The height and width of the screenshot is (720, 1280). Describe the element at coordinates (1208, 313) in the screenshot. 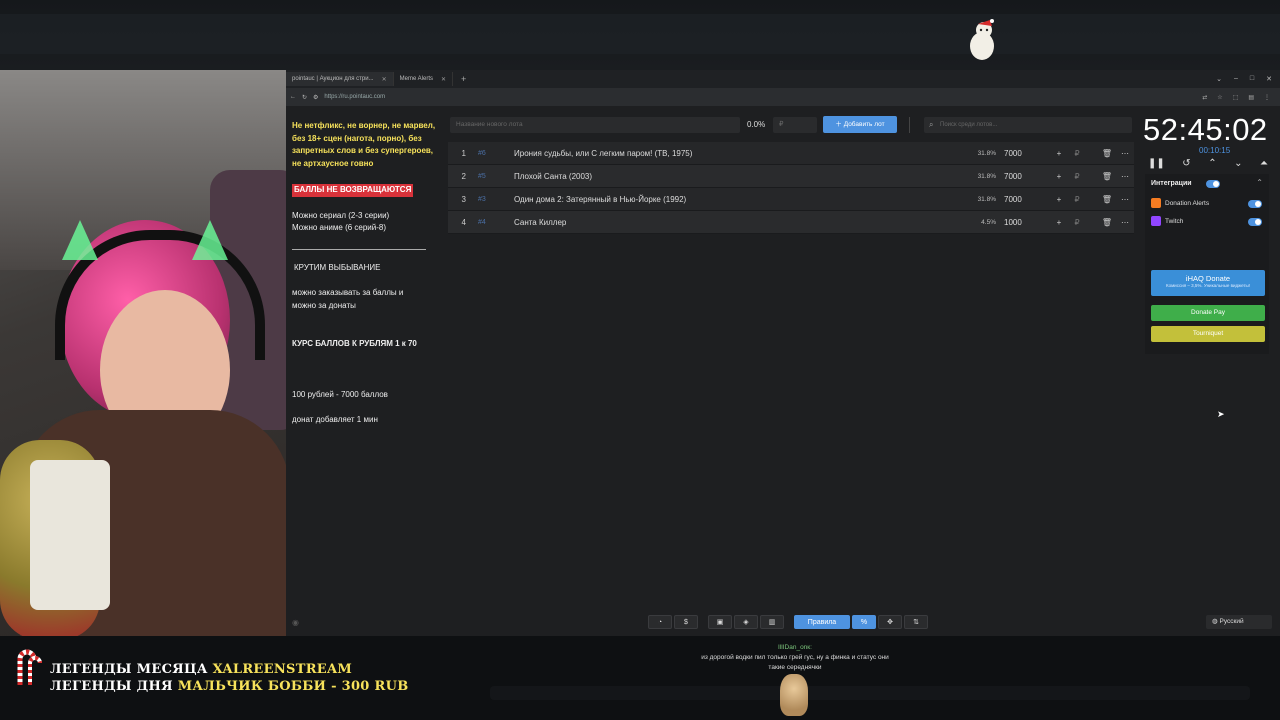

I see `donate-pay-button: Donate Pay` at that location.